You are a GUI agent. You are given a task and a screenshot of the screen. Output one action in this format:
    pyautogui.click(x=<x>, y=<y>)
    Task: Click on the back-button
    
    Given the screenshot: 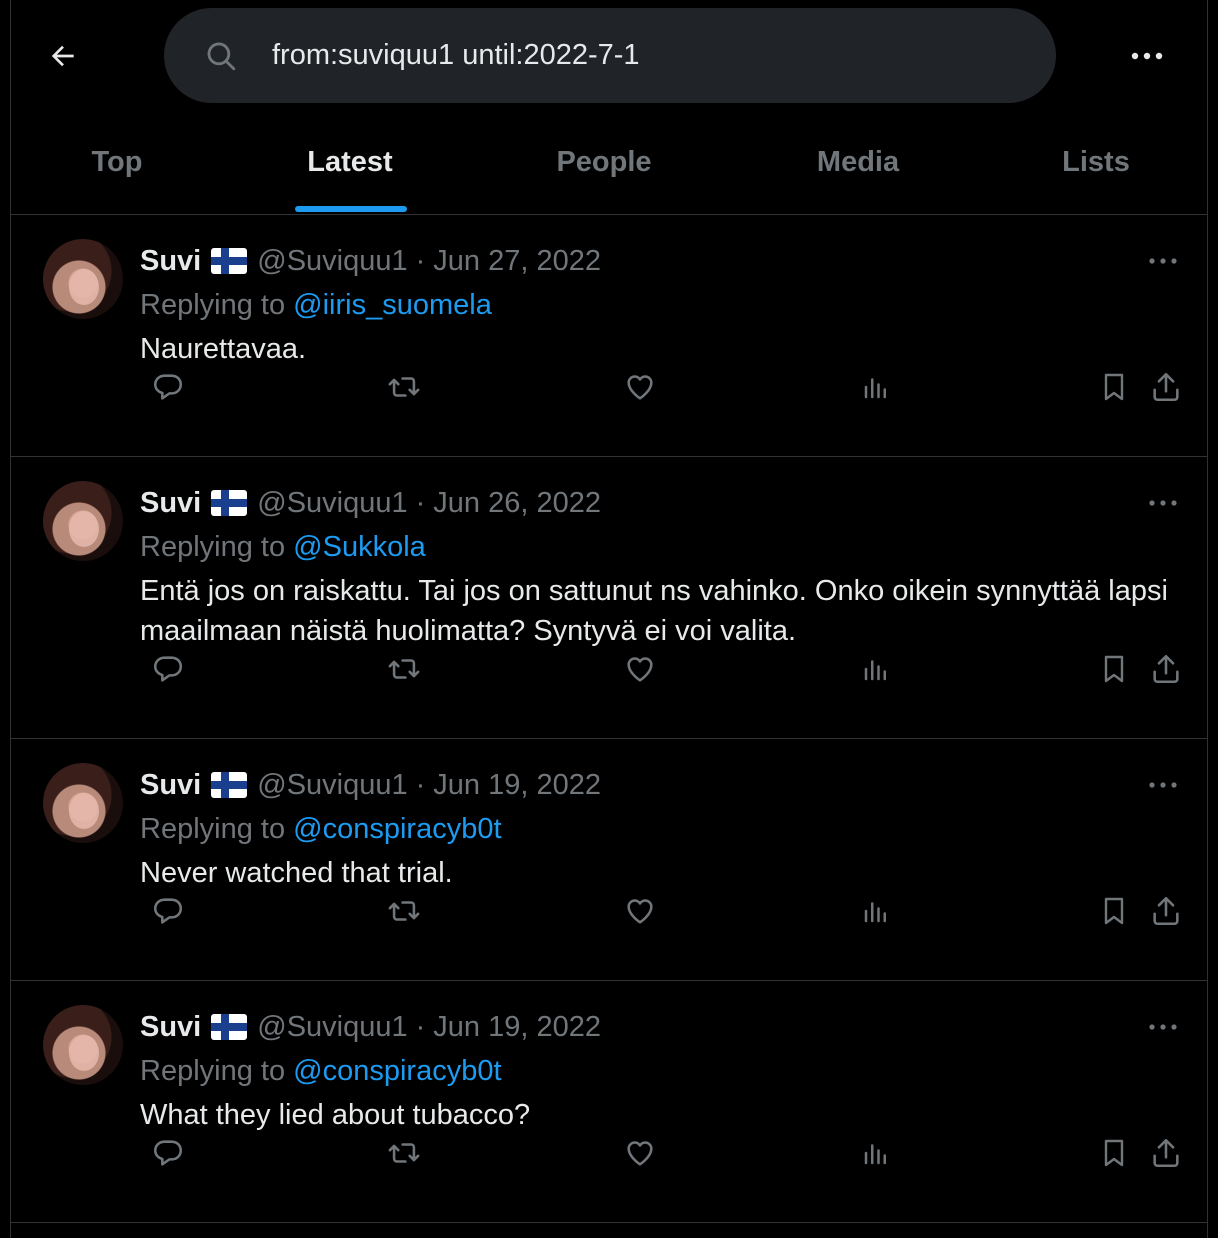 What is the action you would take?
    pyautogui.click(x=63, y=56)
    